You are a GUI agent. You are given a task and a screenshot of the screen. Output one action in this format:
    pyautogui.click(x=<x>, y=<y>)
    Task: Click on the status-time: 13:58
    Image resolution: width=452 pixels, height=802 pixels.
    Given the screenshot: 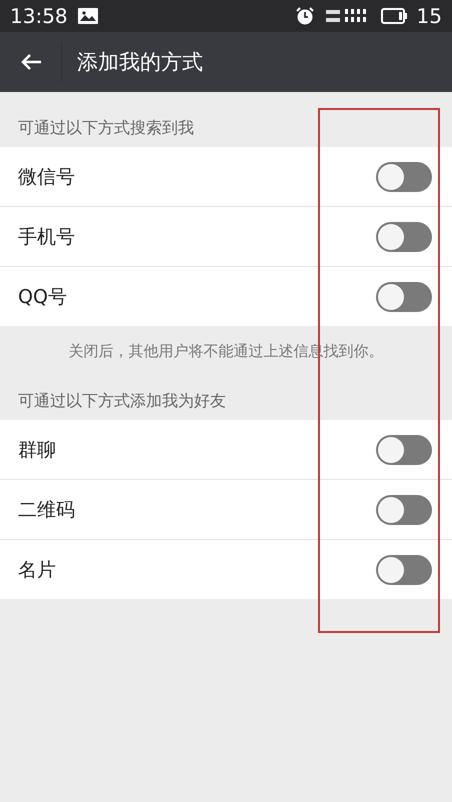 What is the action you would take?
    pyautogui.click(x=39, y=16)
    